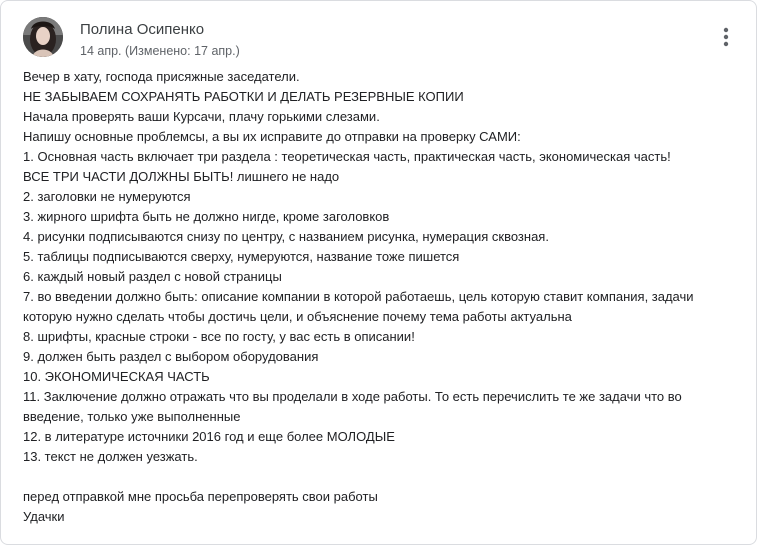 The image size is (759, 546). Describe the element at coordinates (160, 30) in the screenshot. I see `author-name: Полина Осипенко` at that location.